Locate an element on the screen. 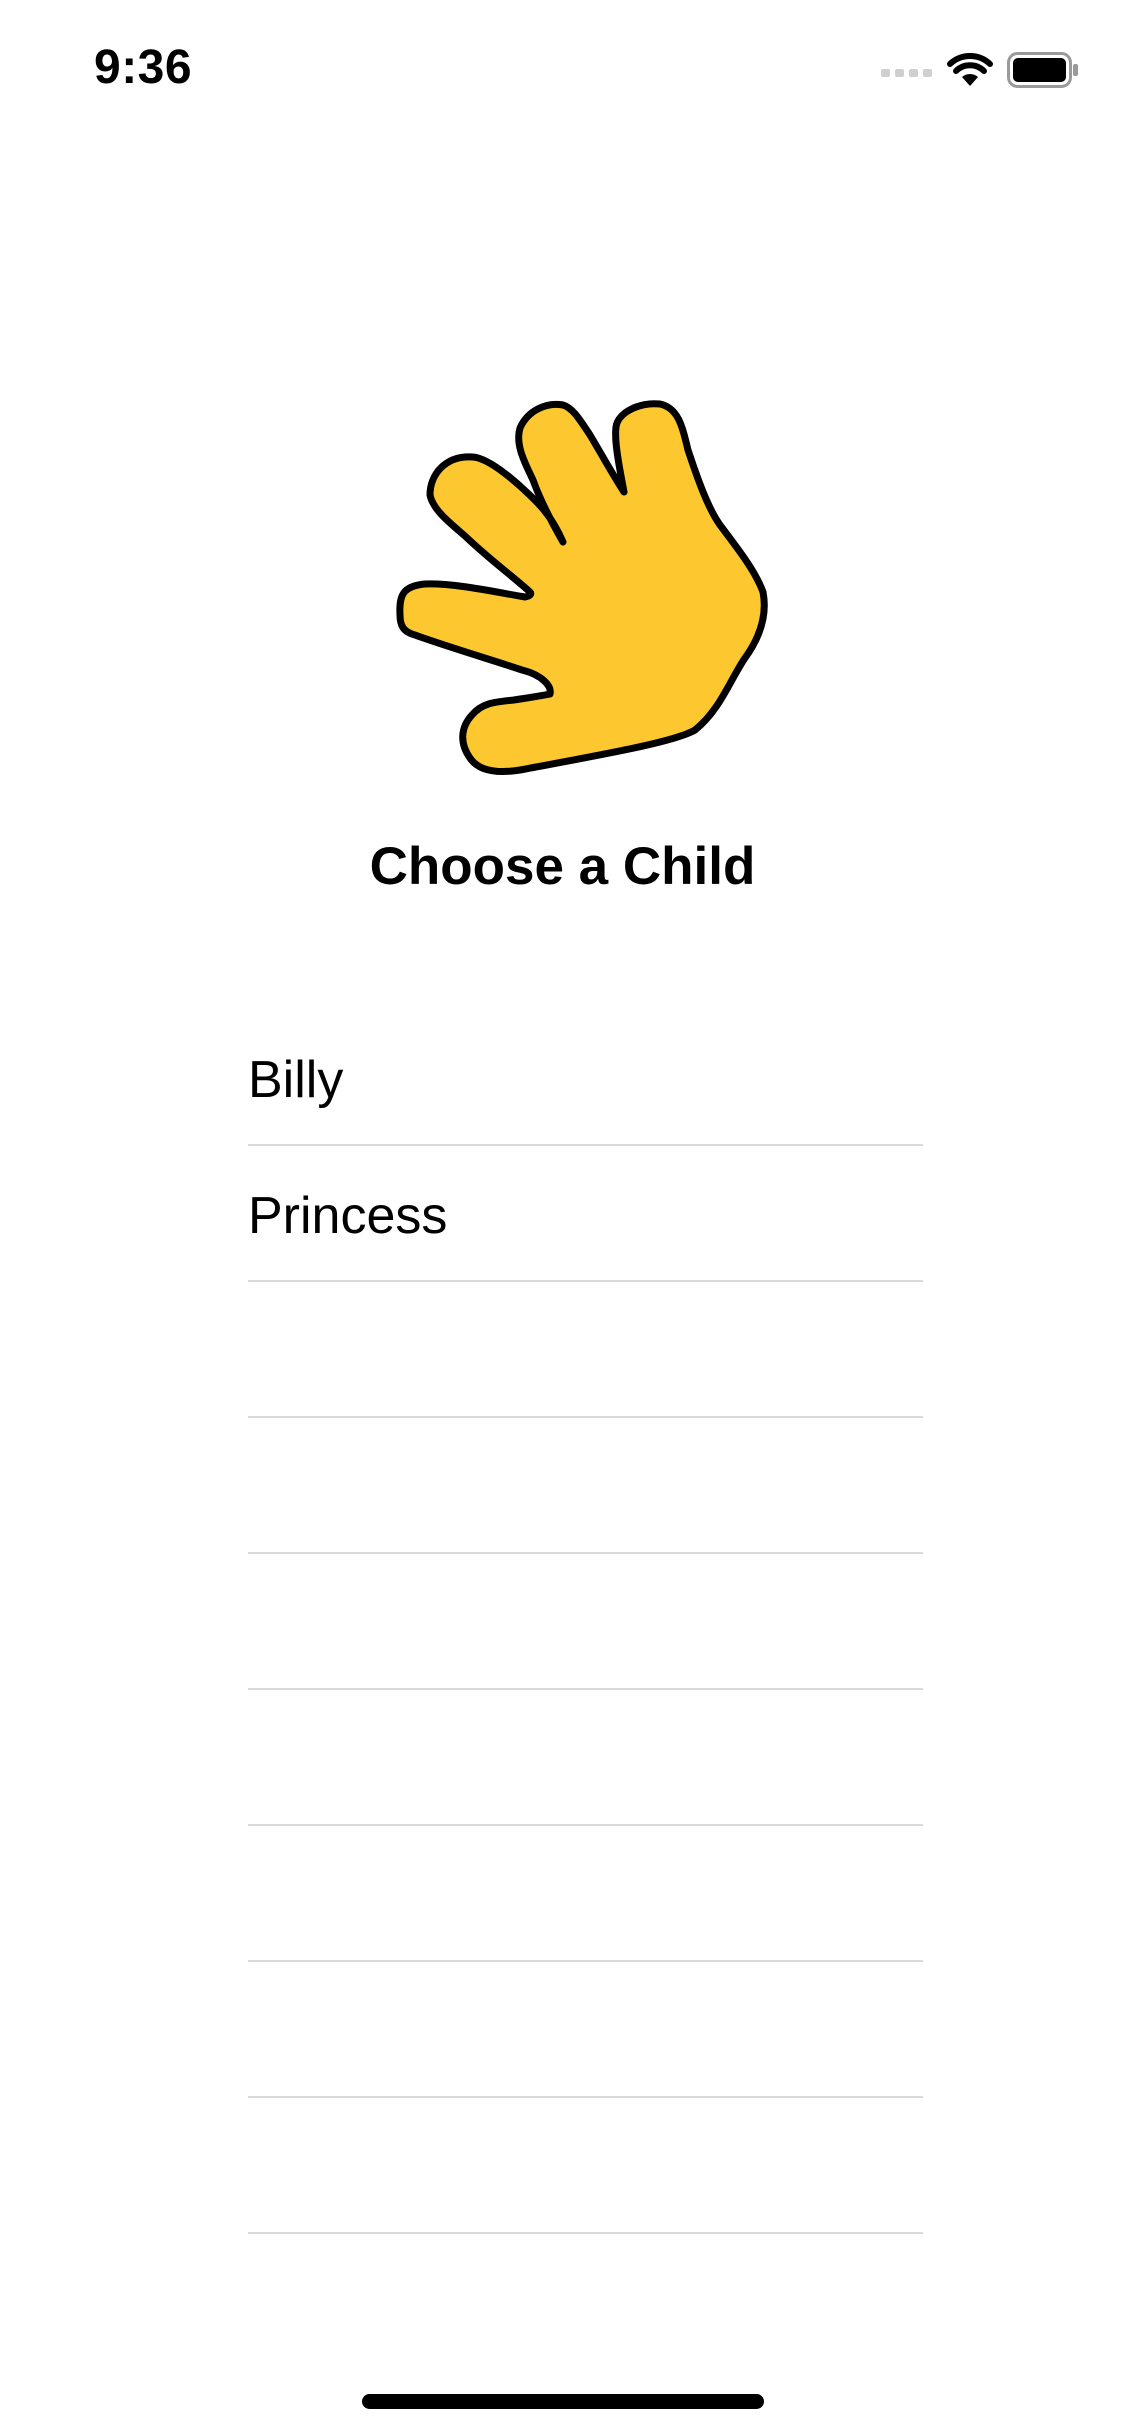  status-time: 9:36 is located at coordinates (143, 67).